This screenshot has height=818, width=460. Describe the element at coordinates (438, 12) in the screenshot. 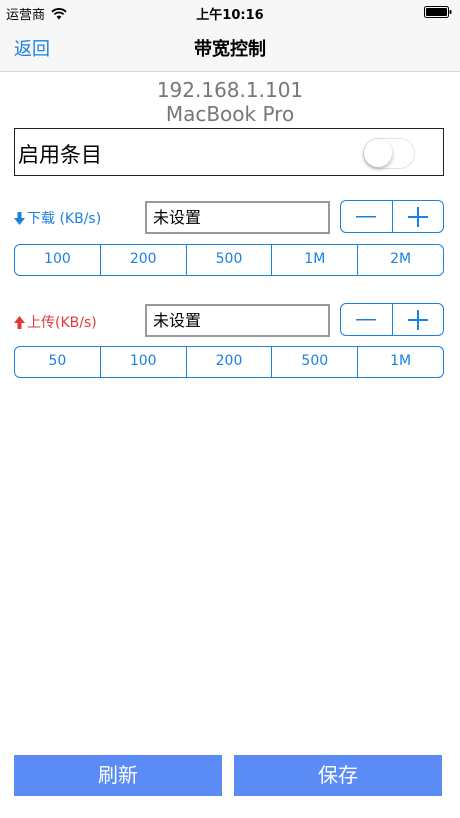

I see `battery-icon` at that location.